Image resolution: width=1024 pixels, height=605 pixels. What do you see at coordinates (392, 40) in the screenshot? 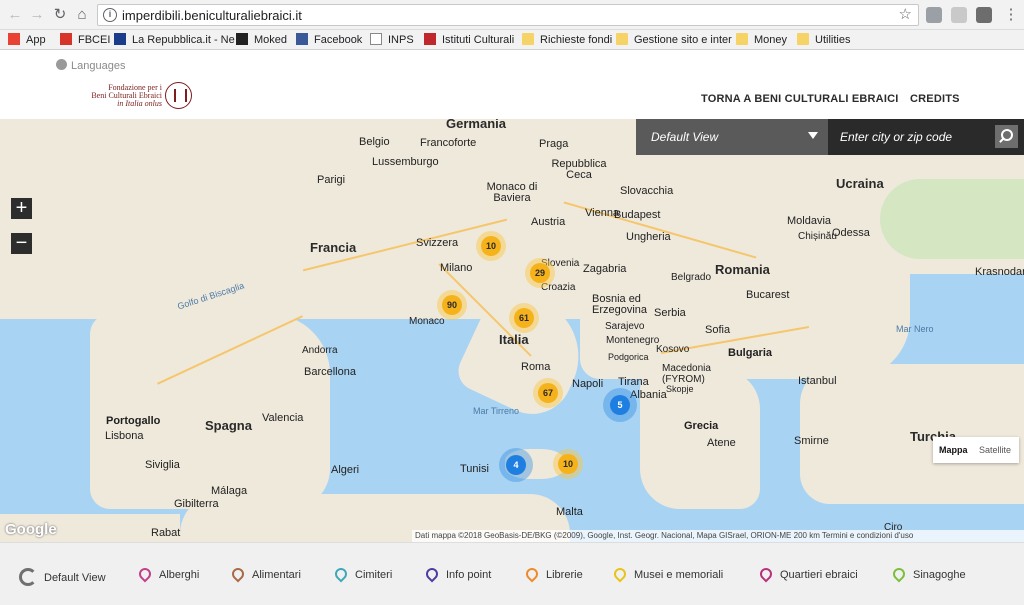
I see `bookmark-inps: INPS` at bounding box center [392, 40].